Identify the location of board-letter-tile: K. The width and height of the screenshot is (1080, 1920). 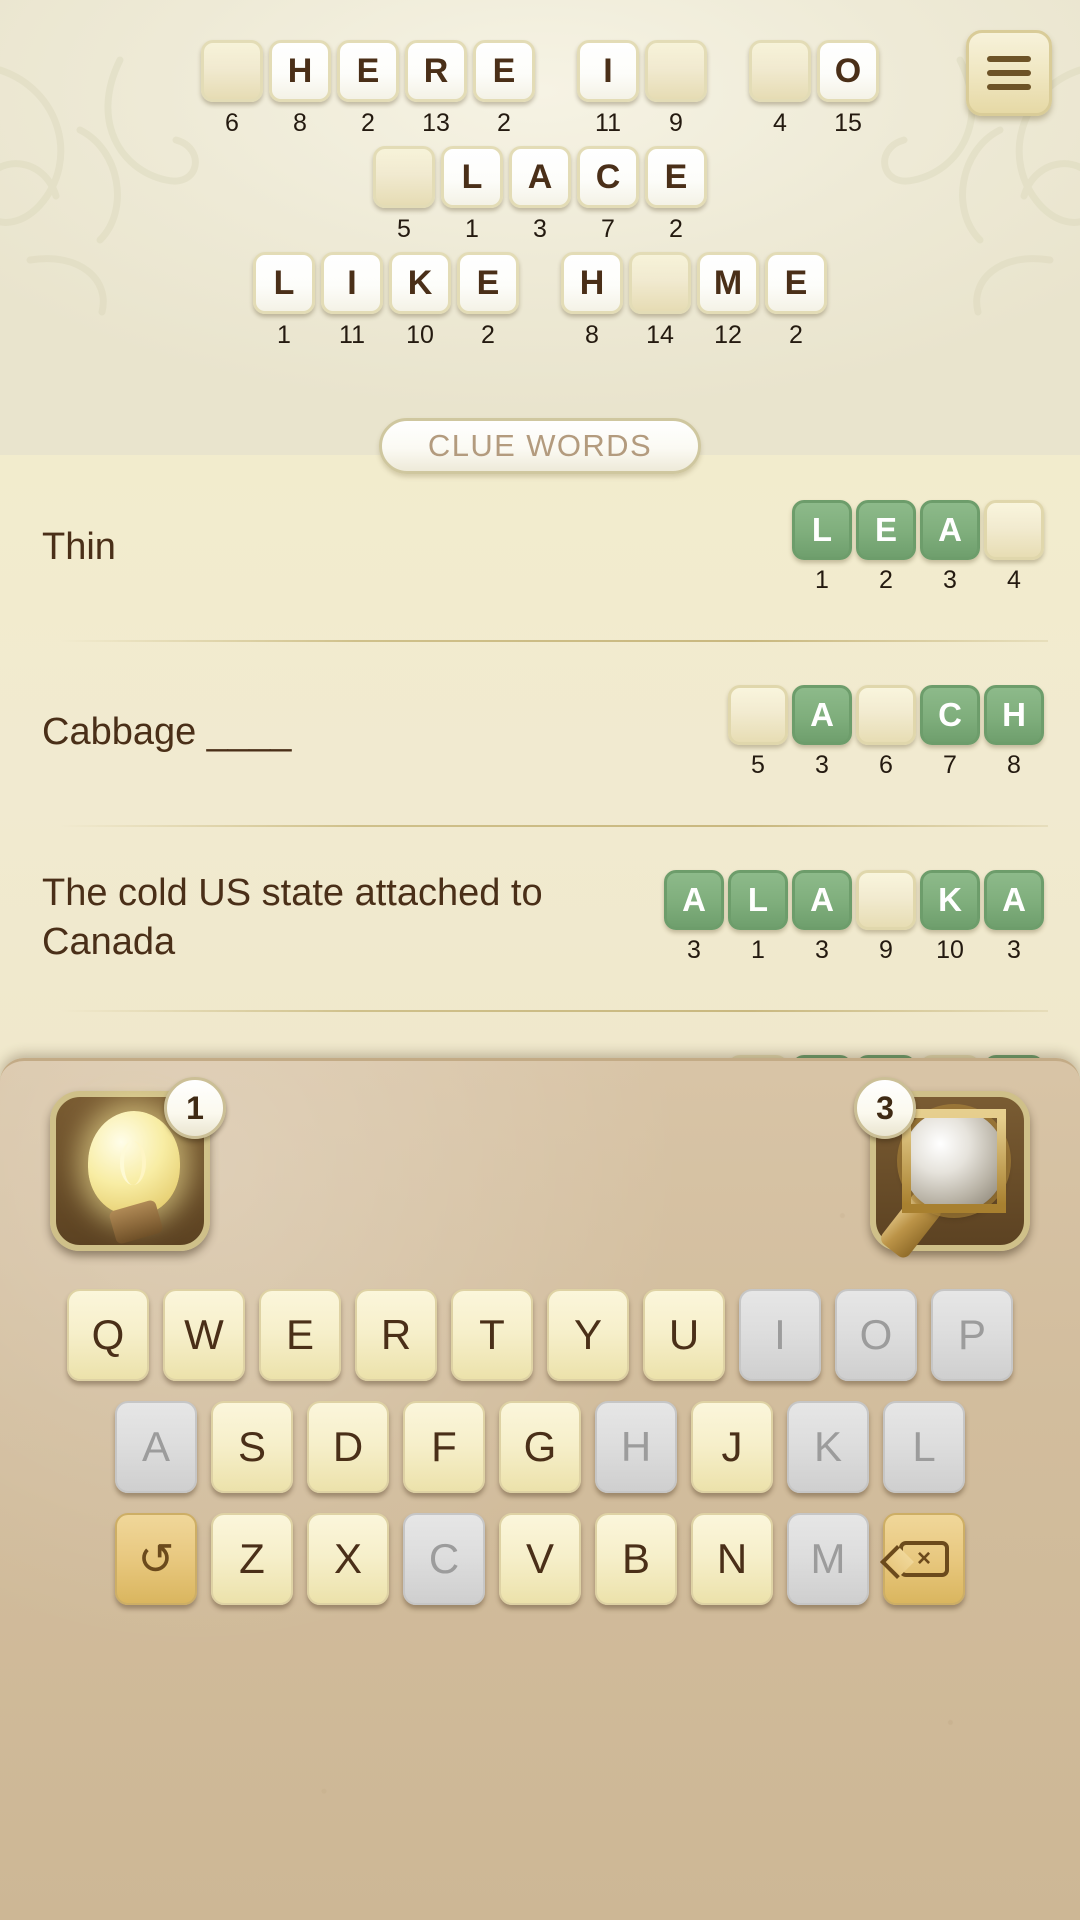
(420, 283).